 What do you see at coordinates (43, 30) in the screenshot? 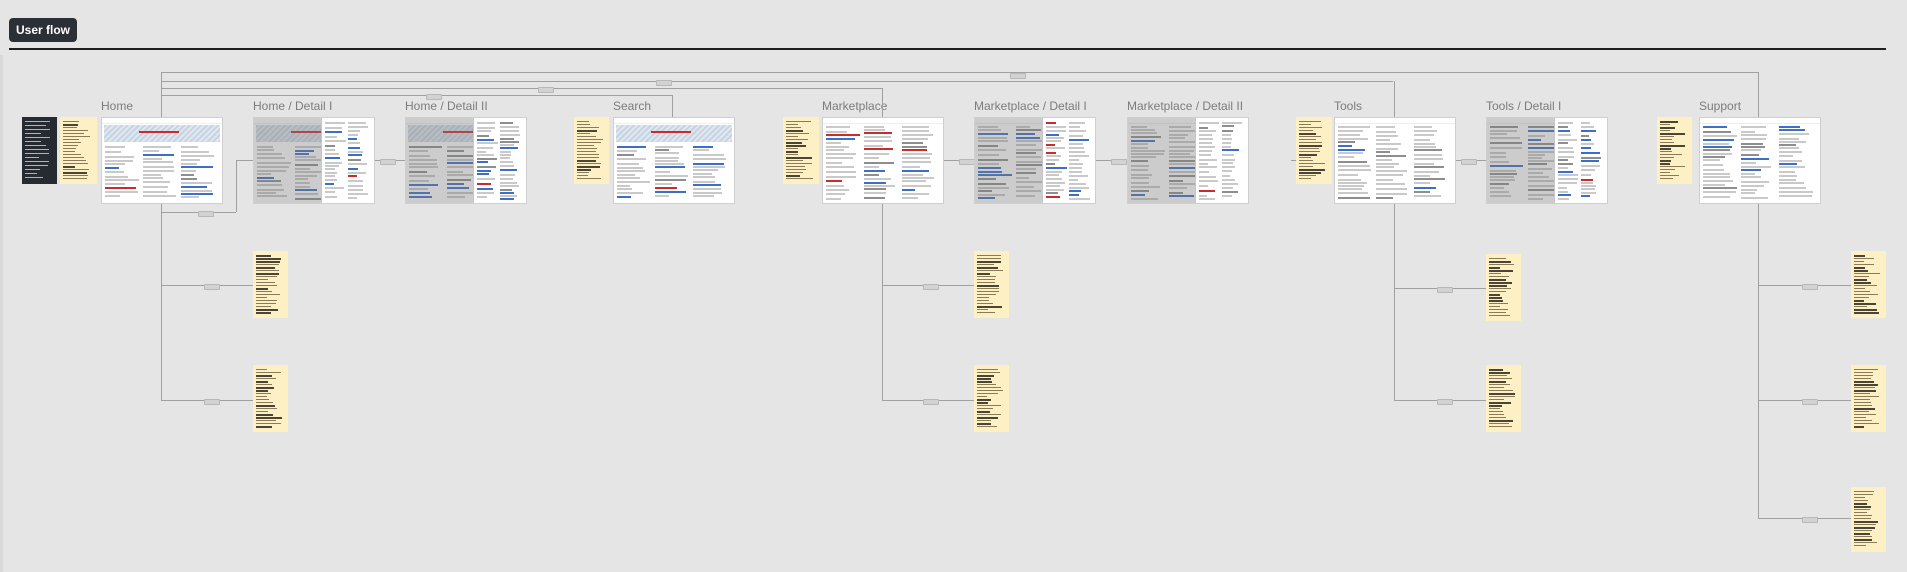
I see `user-flow-title: User flow` at bounding box center [43, 30].